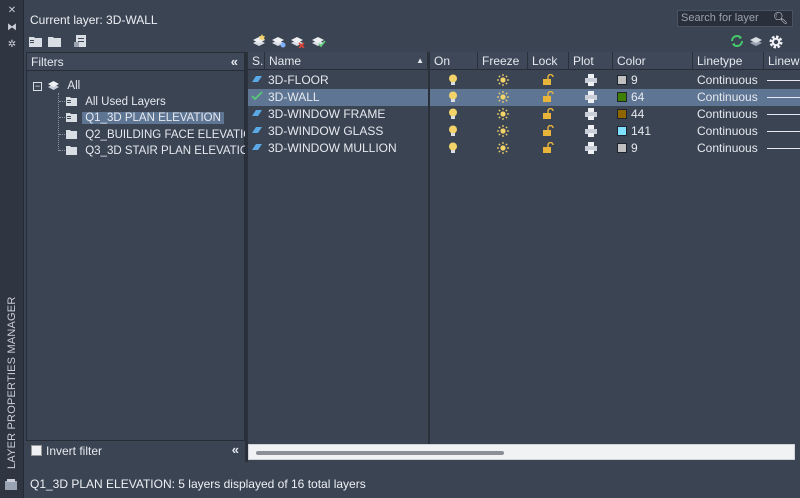 The width and height of the screenshot is (800, 498). What do you see at coordinates (54, 85) in the screenshot?
I see `layer-stack-icon` at bounding box center [54, 85].